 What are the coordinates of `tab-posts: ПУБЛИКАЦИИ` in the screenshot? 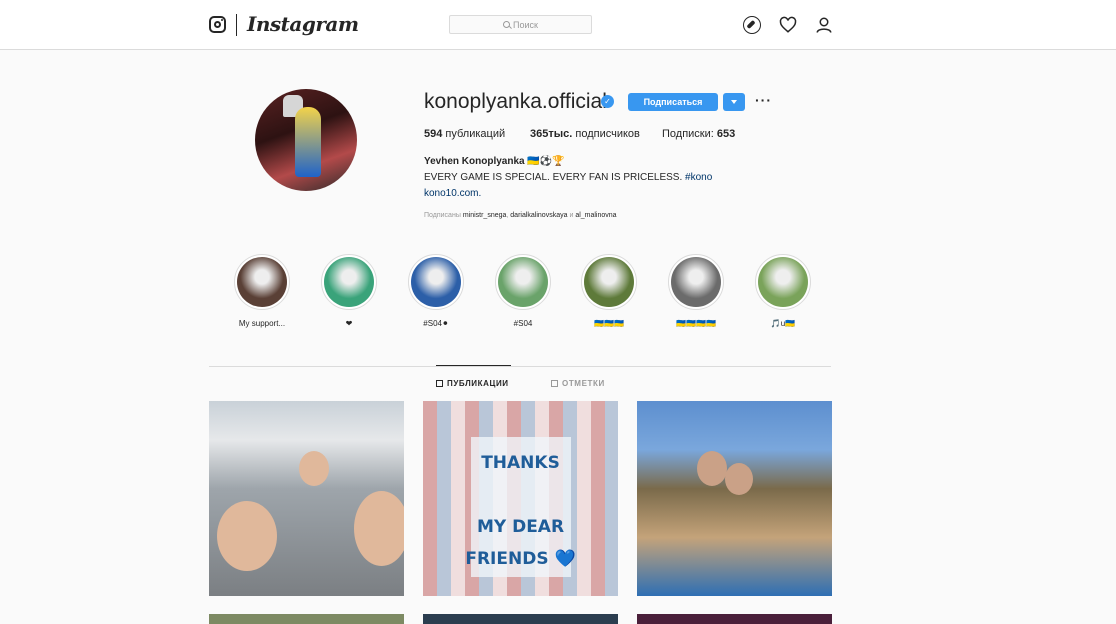 It's located at (472, 383).